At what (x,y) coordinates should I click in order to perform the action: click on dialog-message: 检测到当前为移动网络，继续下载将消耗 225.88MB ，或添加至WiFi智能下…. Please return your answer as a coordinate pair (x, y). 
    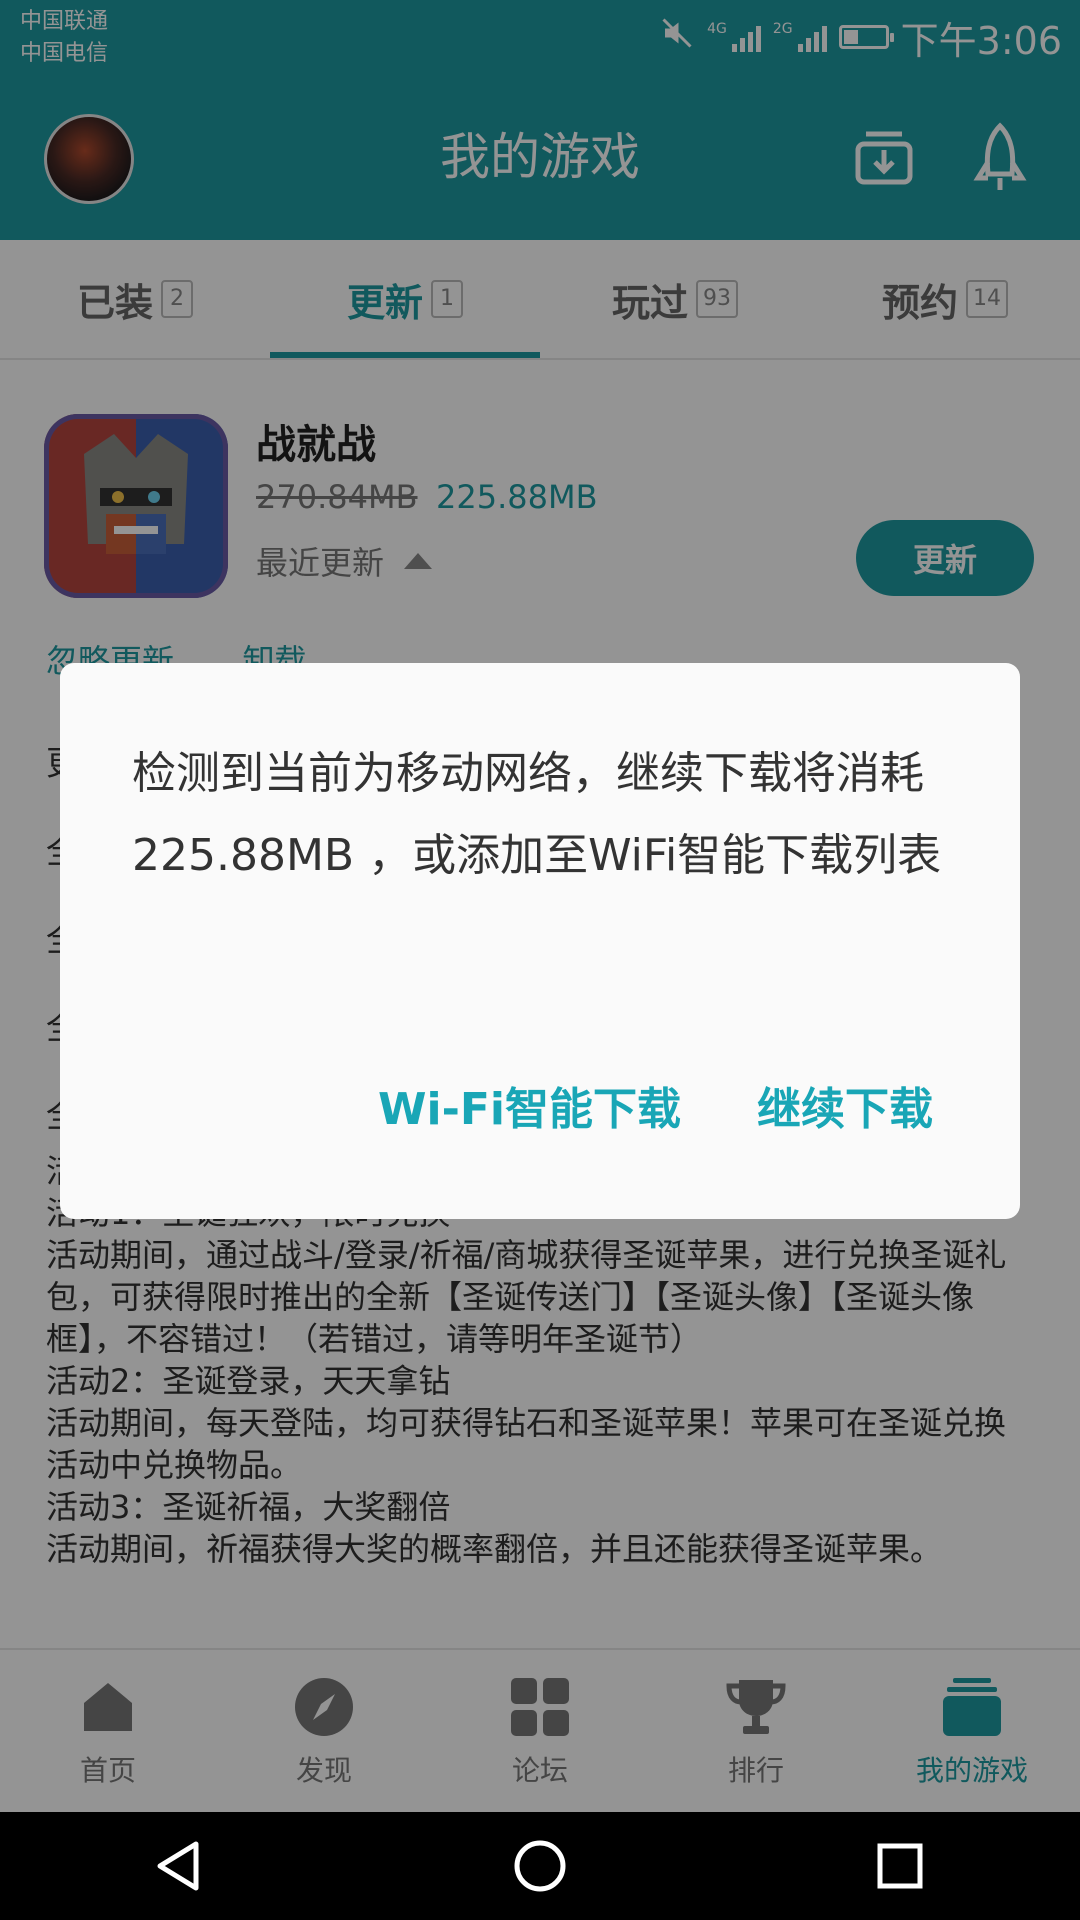
    Looking at the image, I should click on (537, 814).